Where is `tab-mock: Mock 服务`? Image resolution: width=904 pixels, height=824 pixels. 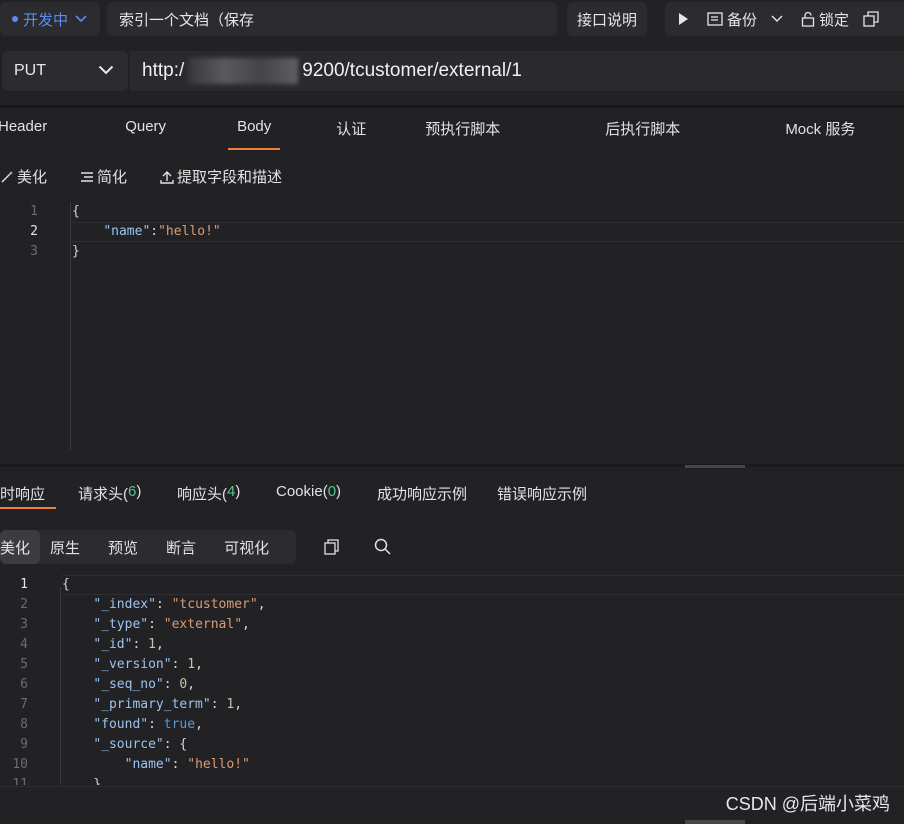 tab-mock: Mock 服务 is located at coordinates (820, 135).